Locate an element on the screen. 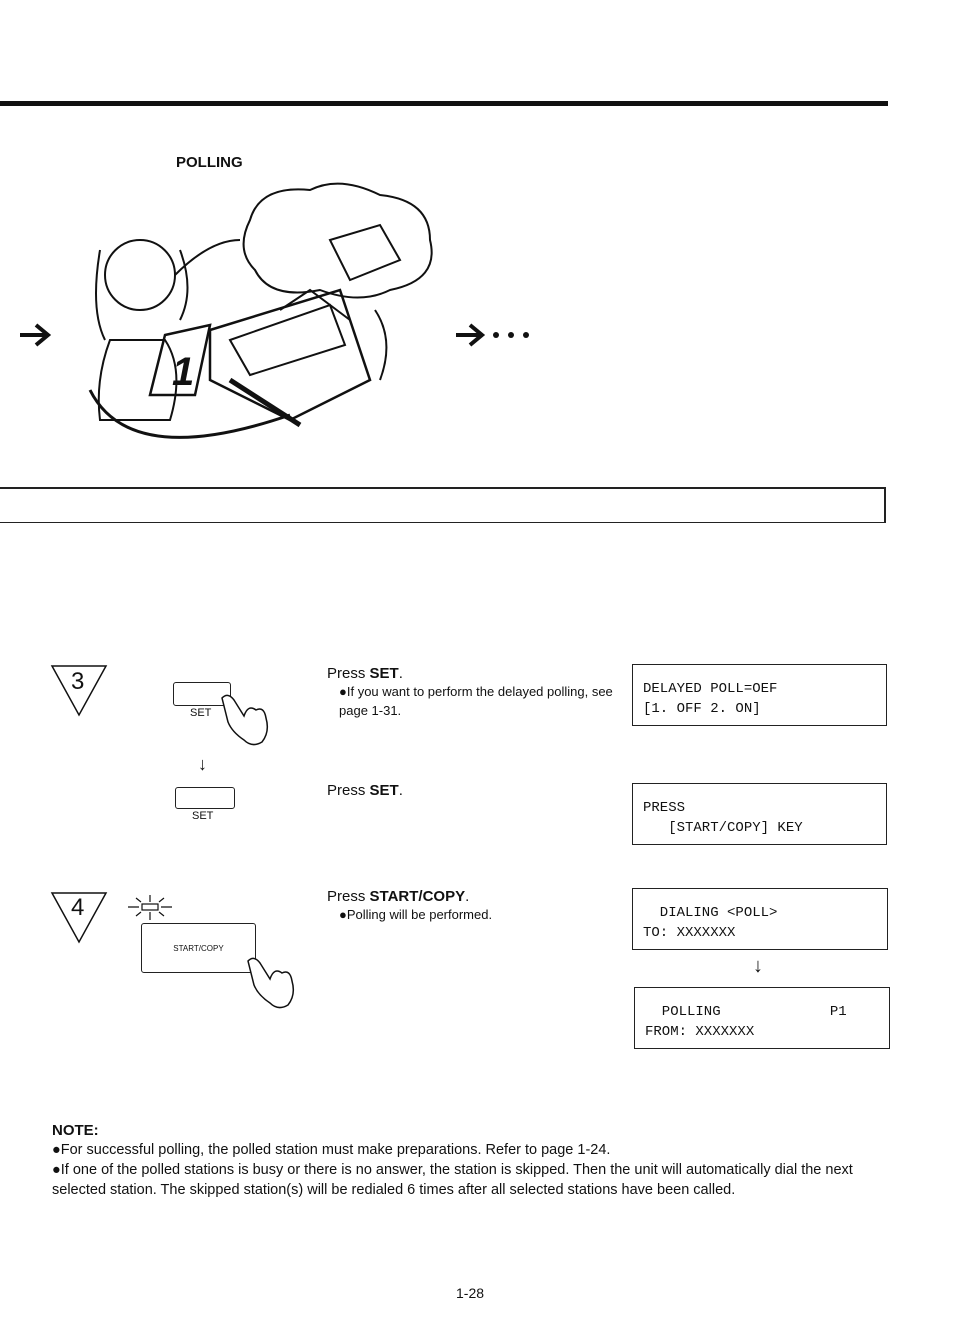 Image resolution: width=954 pixels, height=1323 pixels. lcd-display: DELAYED POLL=OEF [1. OFF 2. ON] is located at coordinates (759, 695).